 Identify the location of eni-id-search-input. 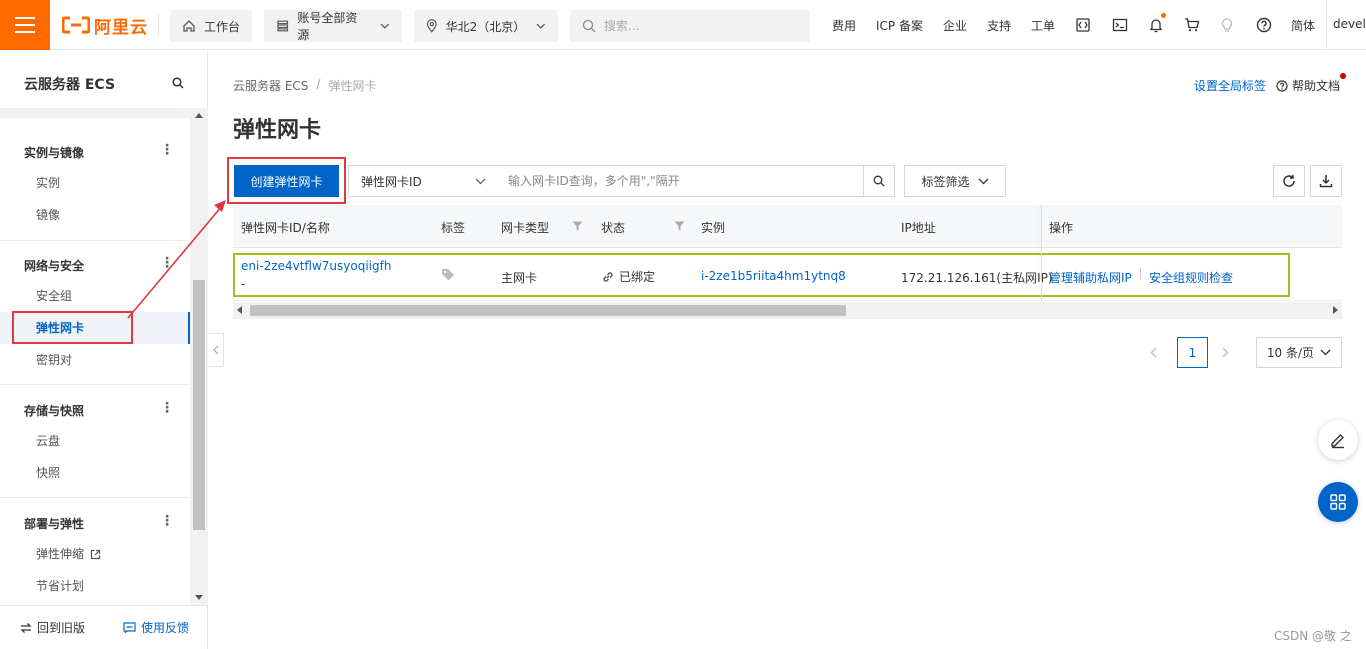
(680, 181).